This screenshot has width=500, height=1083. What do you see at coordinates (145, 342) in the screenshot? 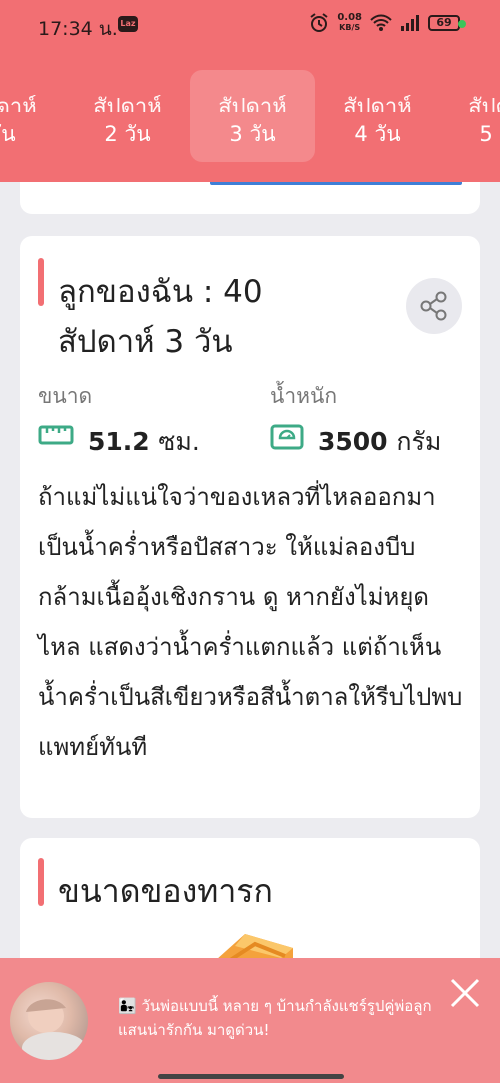
I see `baby-subtitle: สัปดาห์ 3 วัน` at bounding box center [145, 342].